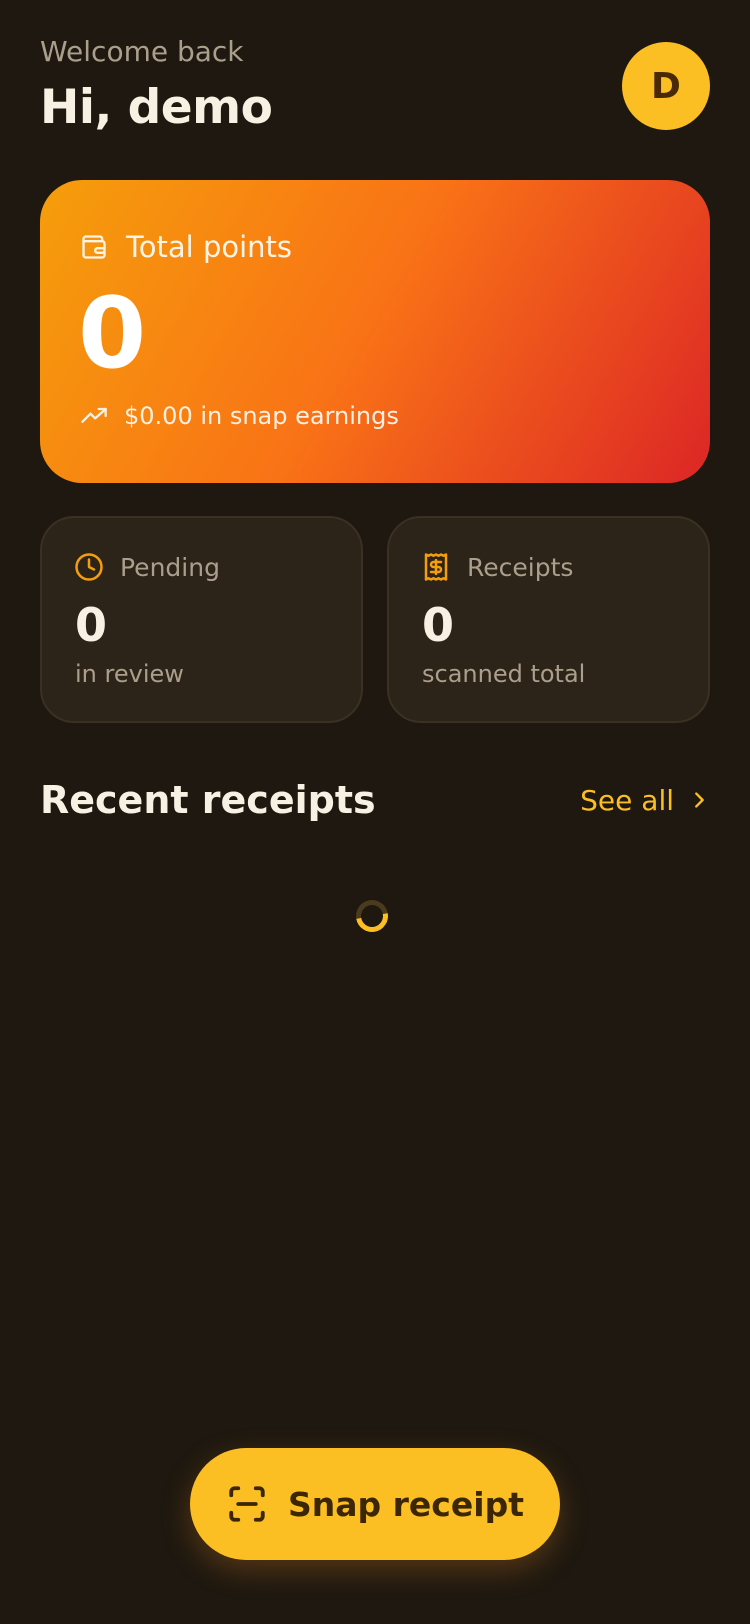 This screenshot has width=750, height=1624. I want to click on earnings-text: $0.00 in snap earnings, so click(261, 416).